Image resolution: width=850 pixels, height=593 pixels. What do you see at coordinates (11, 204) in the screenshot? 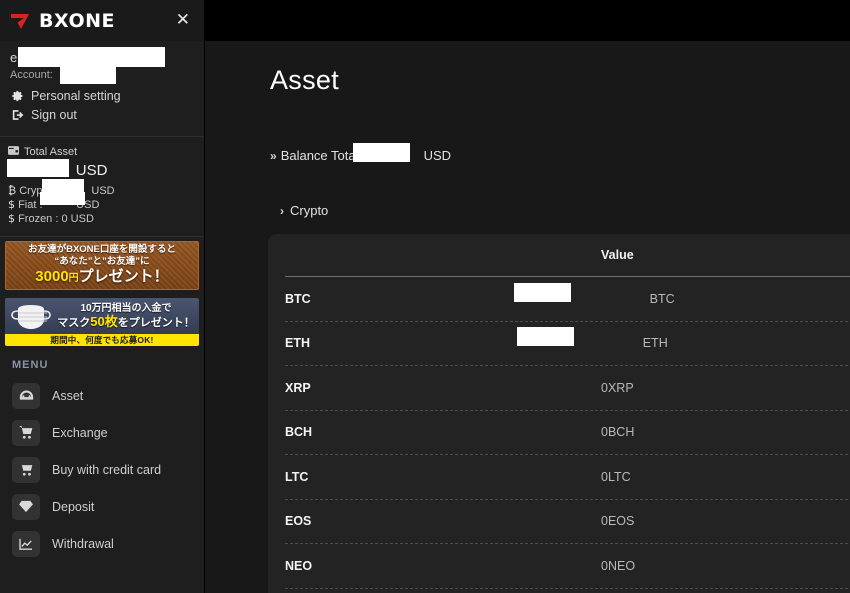
I see `dollar-symbol-icon: $` at bounding box center [11, 204].